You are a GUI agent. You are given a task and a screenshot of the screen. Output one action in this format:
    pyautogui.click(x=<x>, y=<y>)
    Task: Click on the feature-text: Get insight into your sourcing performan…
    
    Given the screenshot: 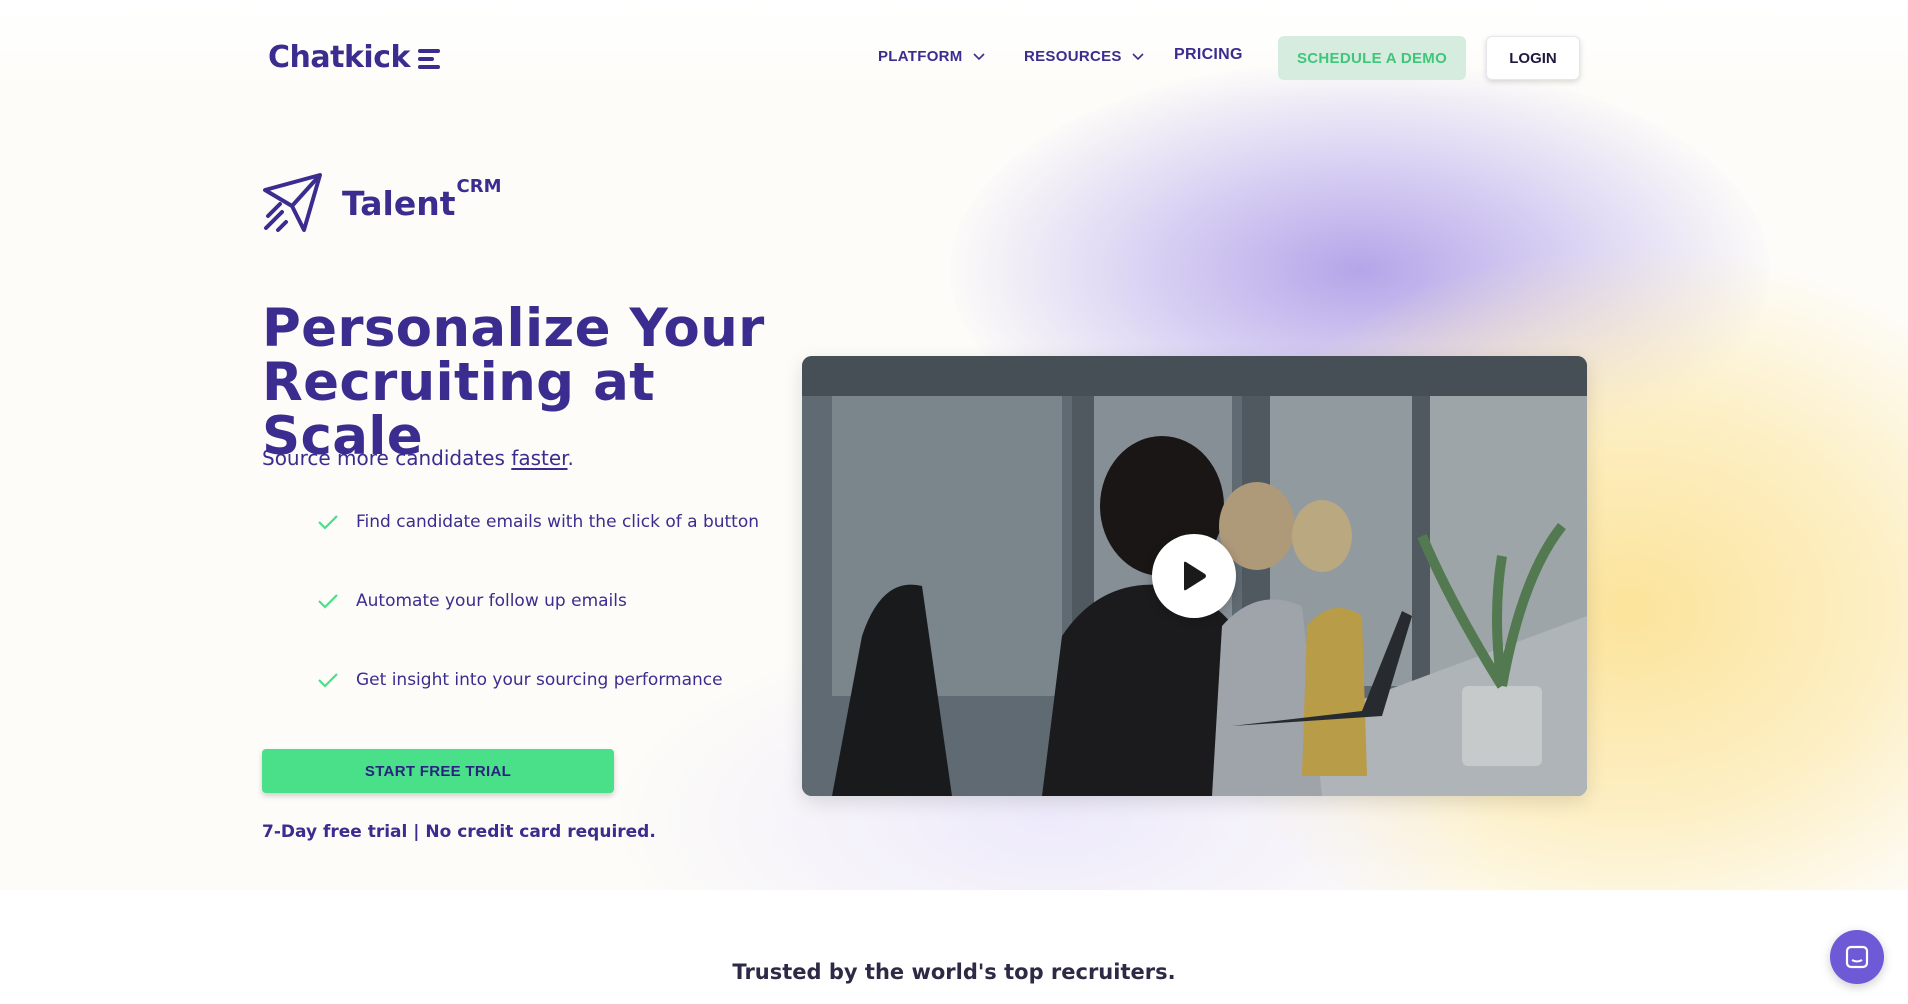 What is the action you would take?
    pyautogui.click(x=539, y=680)
    